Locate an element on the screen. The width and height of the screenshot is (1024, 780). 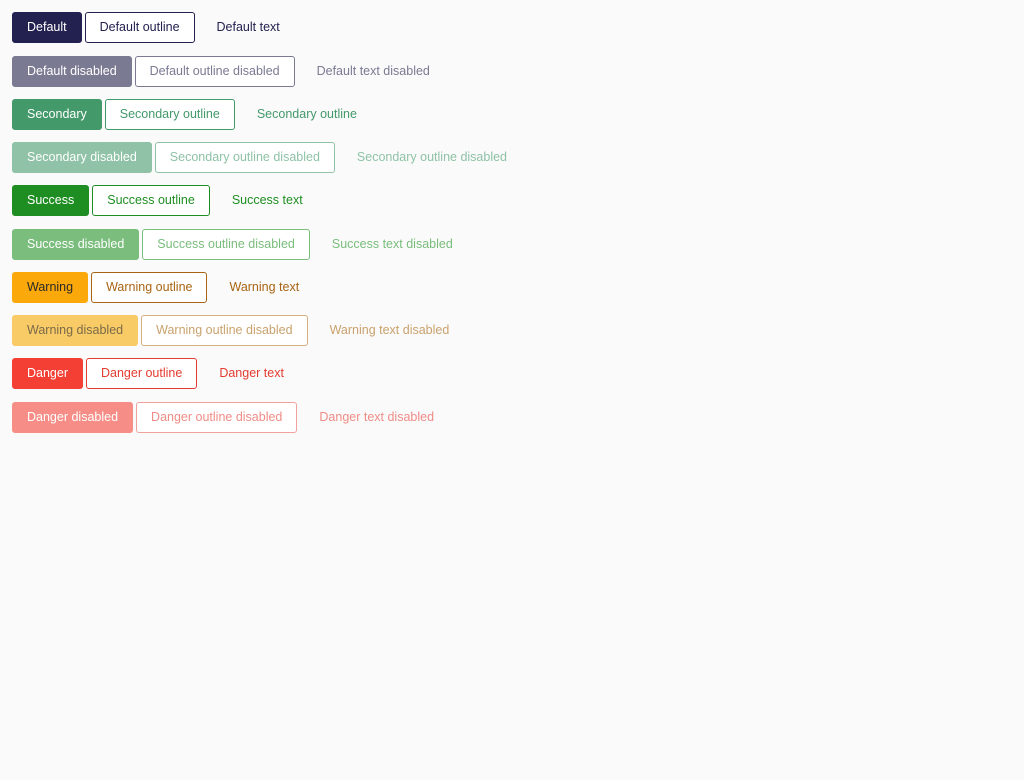
default-outline-disabled-button: Default outline disabled is located at coordinates (214, 71).